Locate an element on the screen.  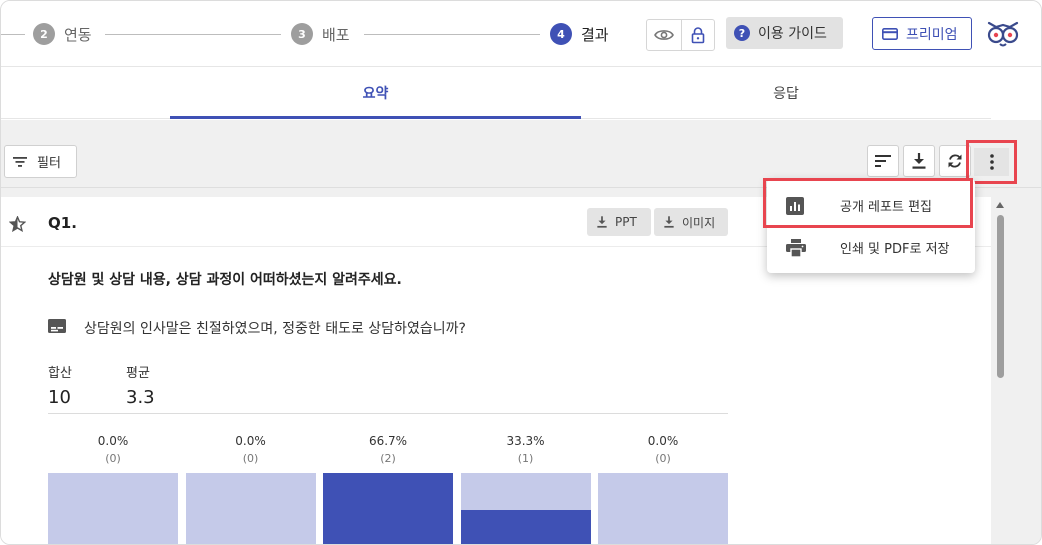
lock-icon is located at coordinates (698, 35).